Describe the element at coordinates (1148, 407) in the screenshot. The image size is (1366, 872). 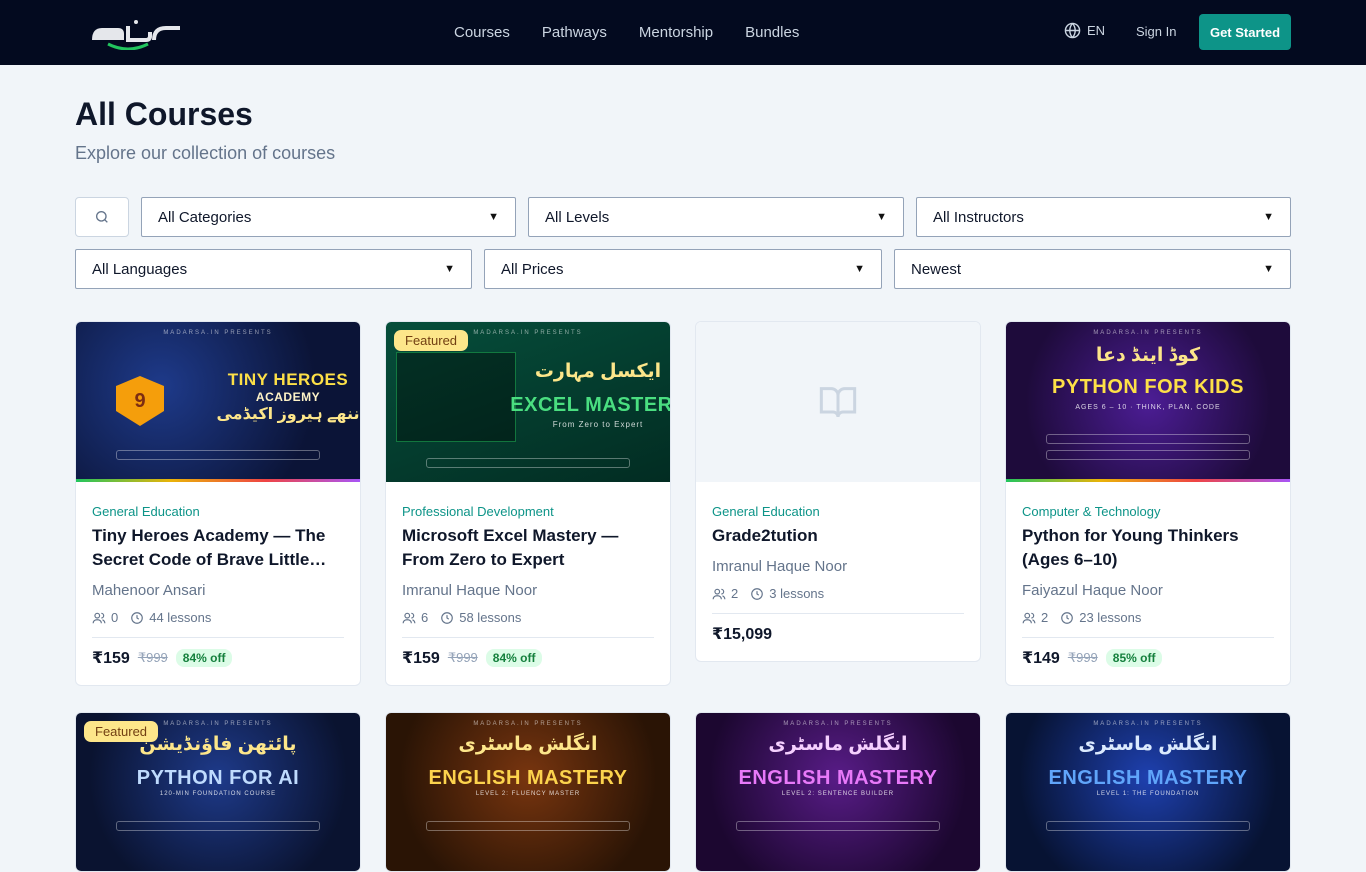
I see `thumb-subtitle: AGES 6 – 10 · THINK, PLAN, CODE` at that location.